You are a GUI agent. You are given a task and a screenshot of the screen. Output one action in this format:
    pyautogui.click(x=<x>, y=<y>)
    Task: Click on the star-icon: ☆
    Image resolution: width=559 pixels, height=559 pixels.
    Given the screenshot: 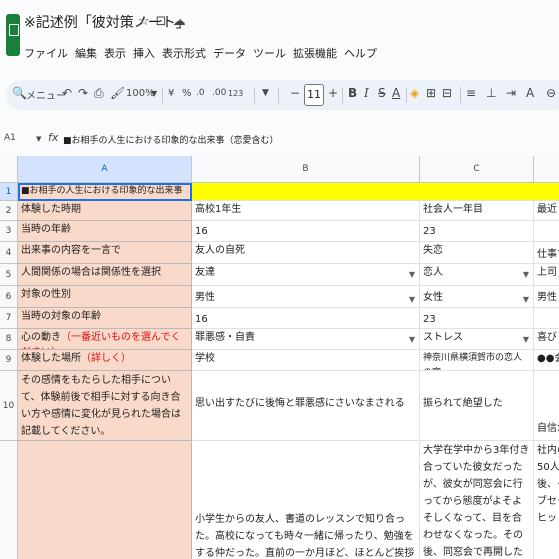 What is the action you would take?
    pyautogui.click(x=147, y=21)
    